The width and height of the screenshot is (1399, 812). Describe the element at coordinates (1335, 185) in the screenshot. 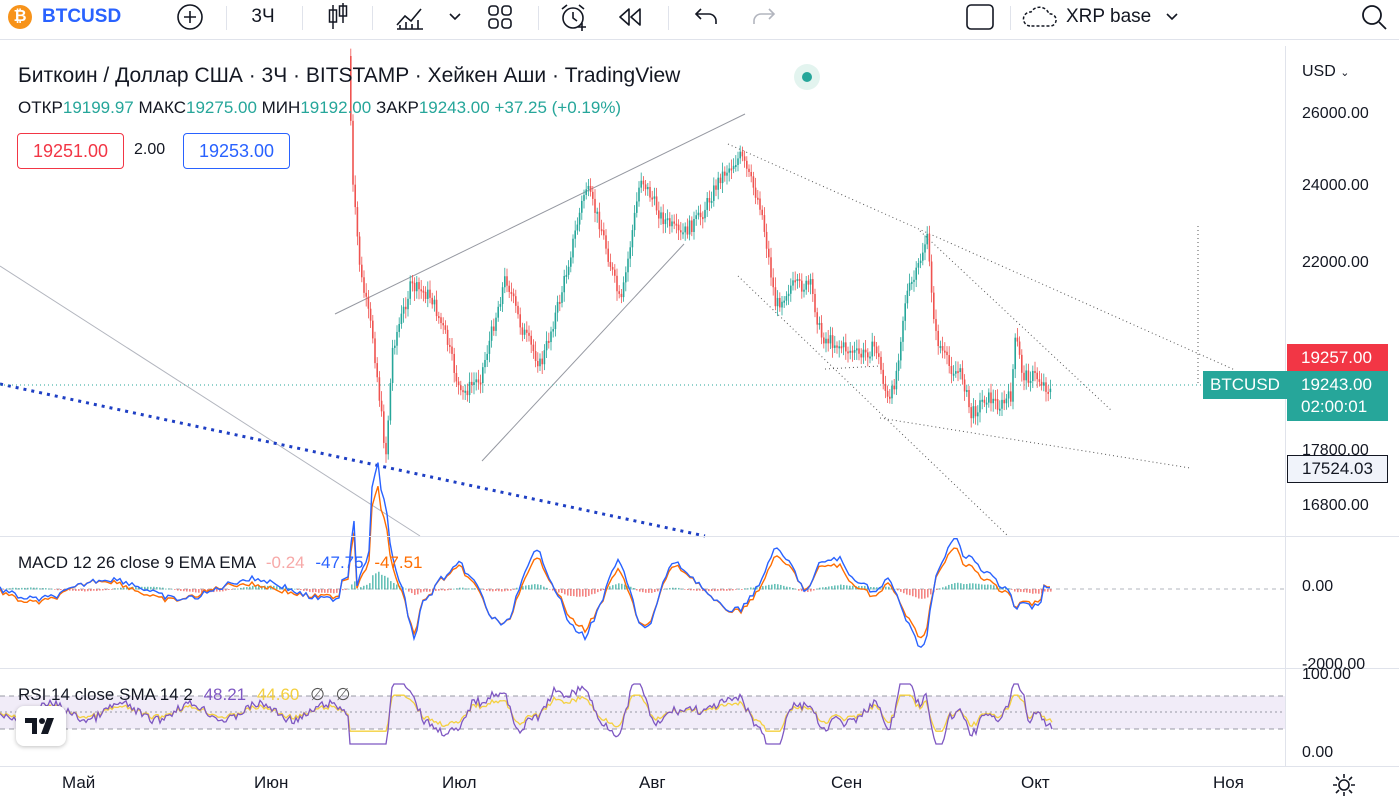

I see `price-tick: 24000.00` at that location.